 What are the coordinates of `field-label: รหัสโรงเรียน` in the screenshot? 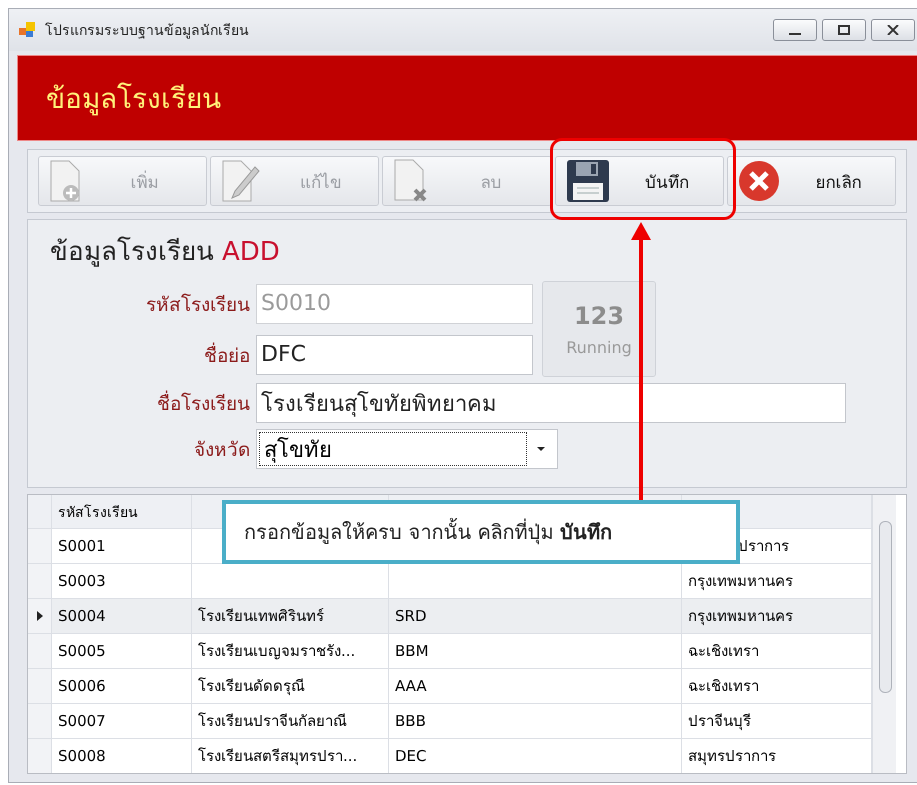 It's located at (197, 305).